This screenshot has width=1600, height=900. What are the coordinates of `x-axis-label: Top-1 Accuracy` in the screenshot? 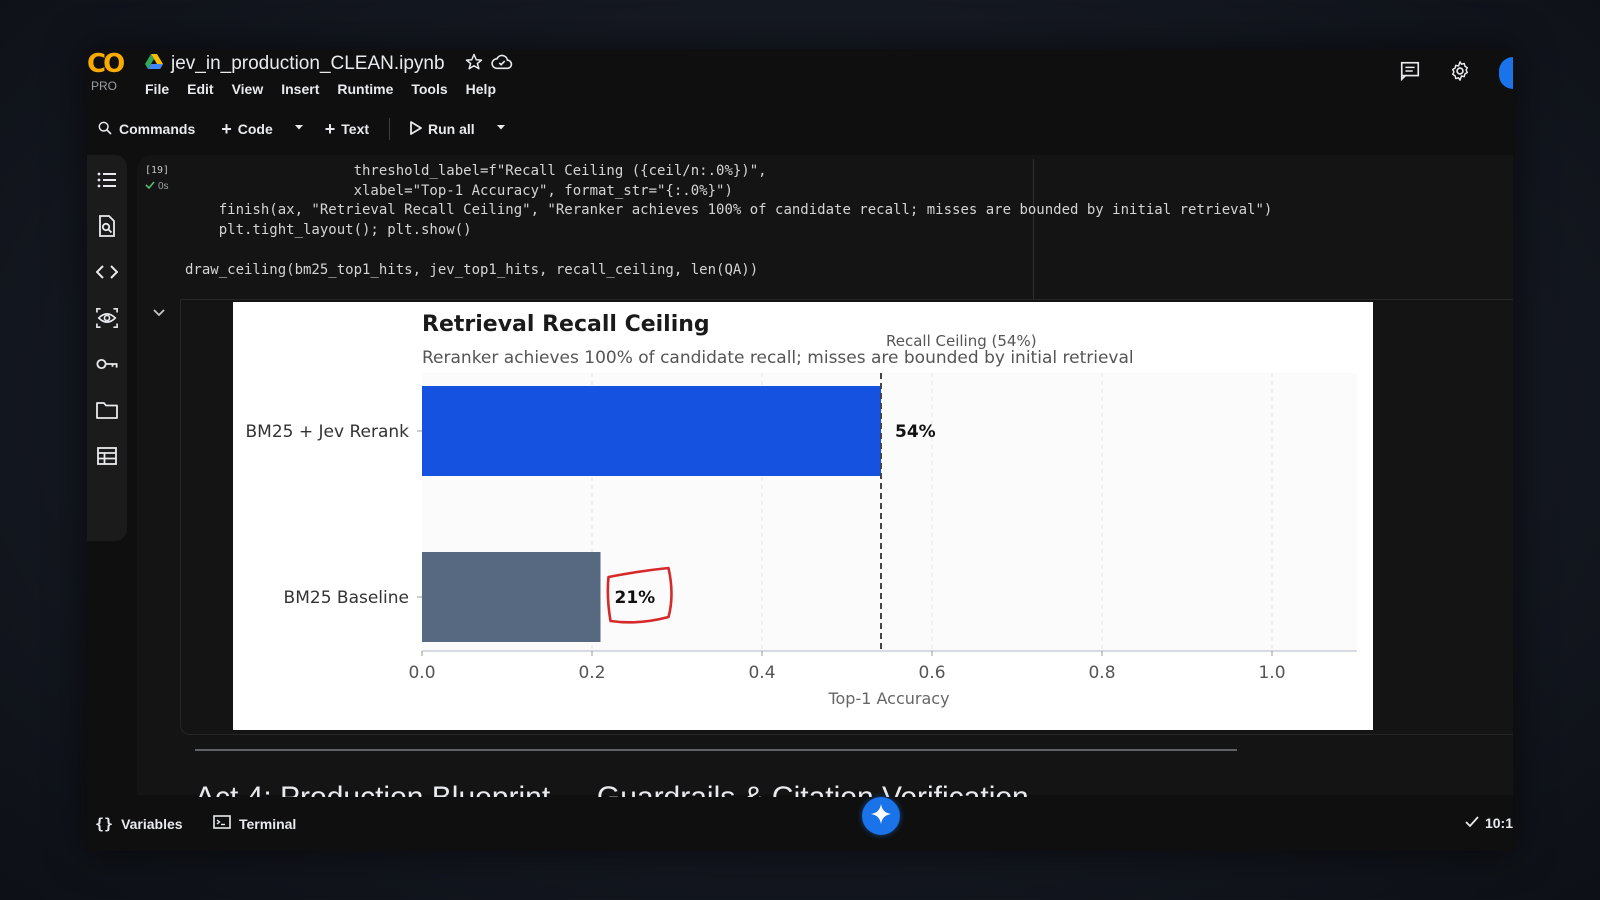 It's located at (888, 698).